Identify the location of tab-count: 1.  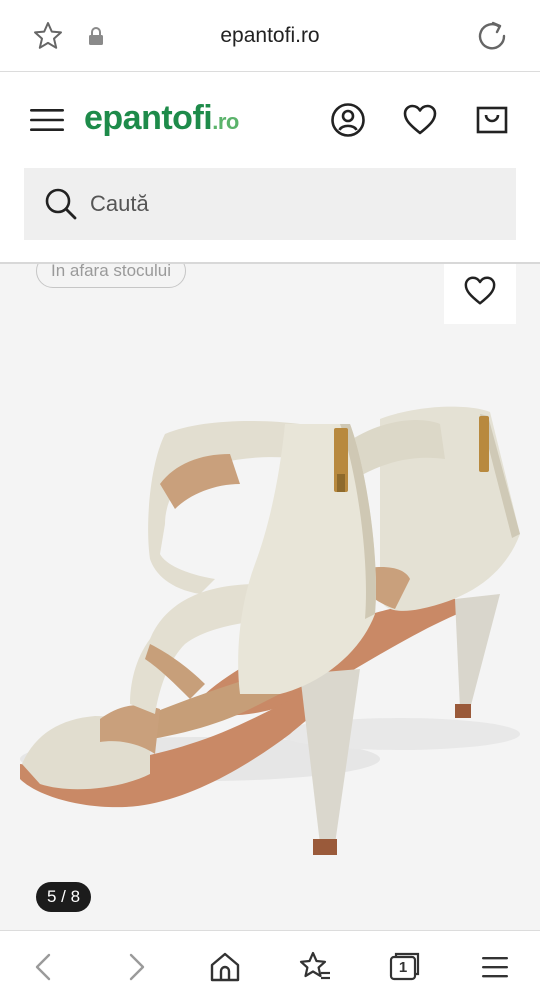
(403, 967).